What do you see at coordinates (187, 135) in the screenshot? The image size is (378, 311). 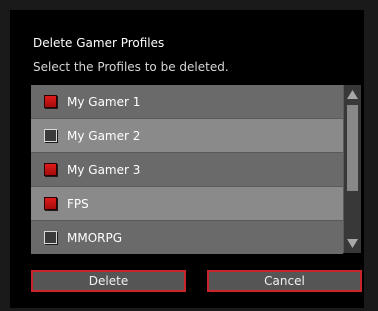 I see `profile-row: My Gamer 2` at bounding box center [187, 135].